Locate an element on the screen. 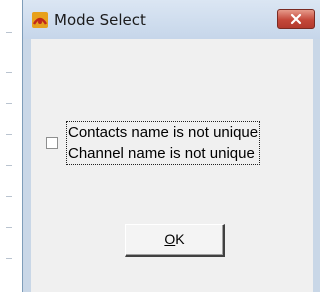  ok-button: OK is located at coordinates (175, 240).